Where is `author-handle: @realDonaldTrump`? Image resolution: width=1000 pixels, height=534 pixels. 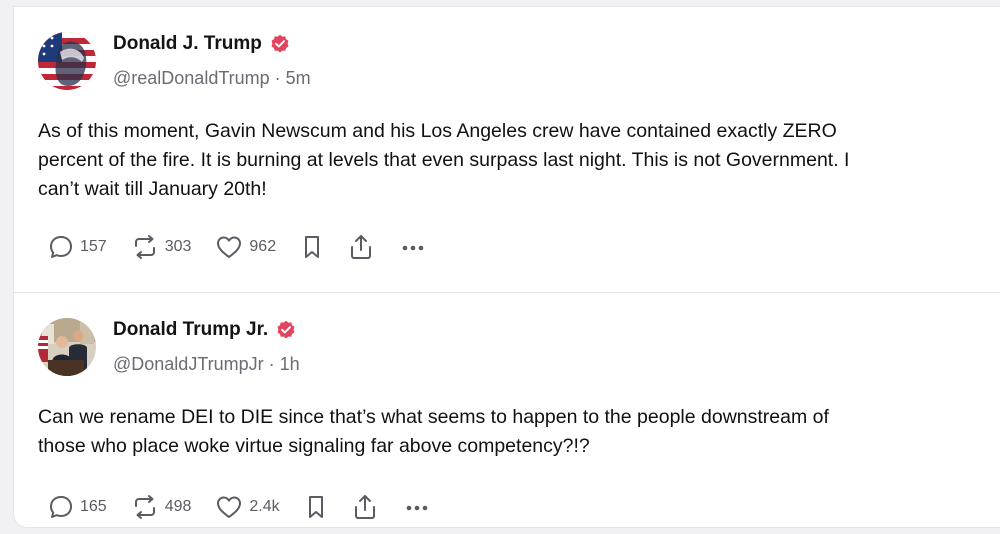
author-handle: @realDonaldTrump is located at coordinates (191, 78).